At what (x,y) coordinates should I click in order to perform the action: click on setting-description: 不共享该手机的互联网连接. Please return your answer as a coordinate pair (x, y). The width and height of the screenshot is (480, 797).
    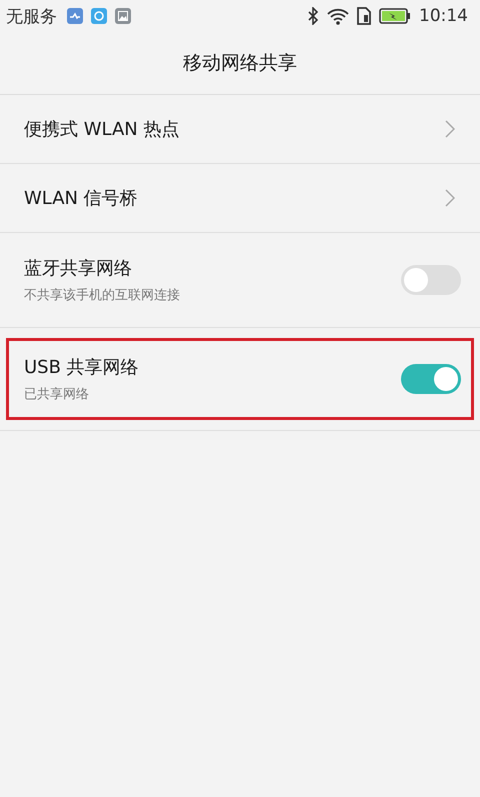
    Looking at the image, I should click on (102, 295).